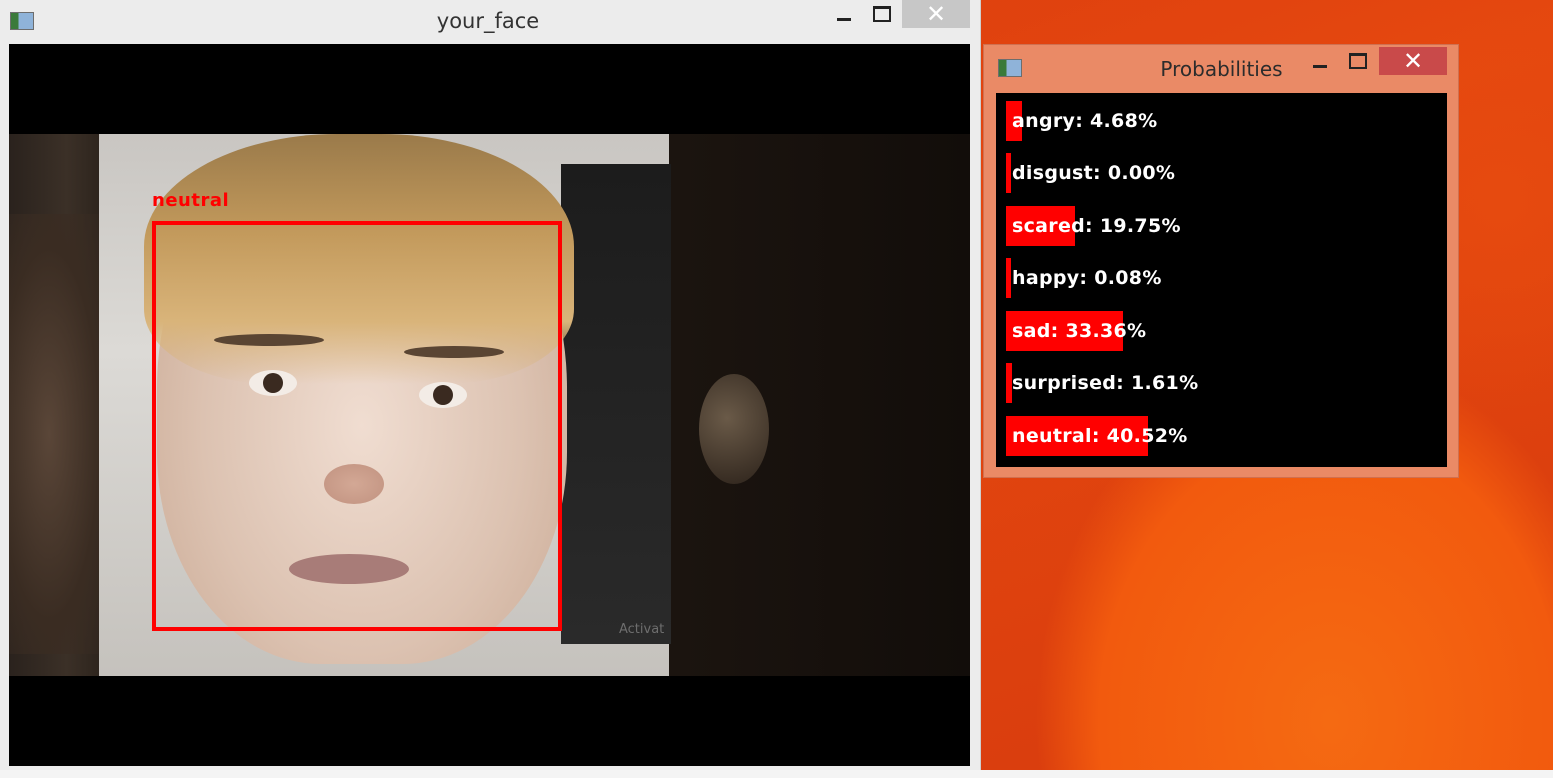  What do you see at coordinates (357, 426) in the screenshot?
I see `face-detection-box` at bounding box center [357, 426].